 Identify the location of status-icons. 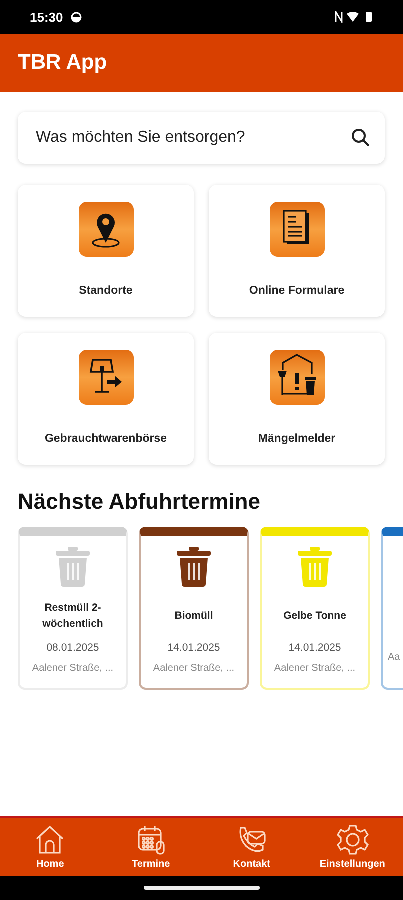
(355, 17).